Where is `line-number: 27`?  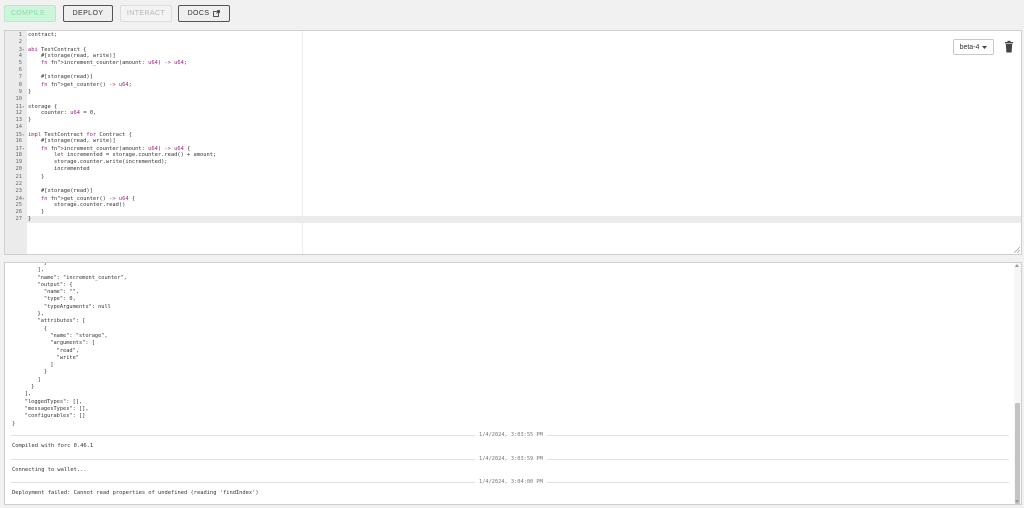
line-number: 27 is located at coordinates (19, 219).